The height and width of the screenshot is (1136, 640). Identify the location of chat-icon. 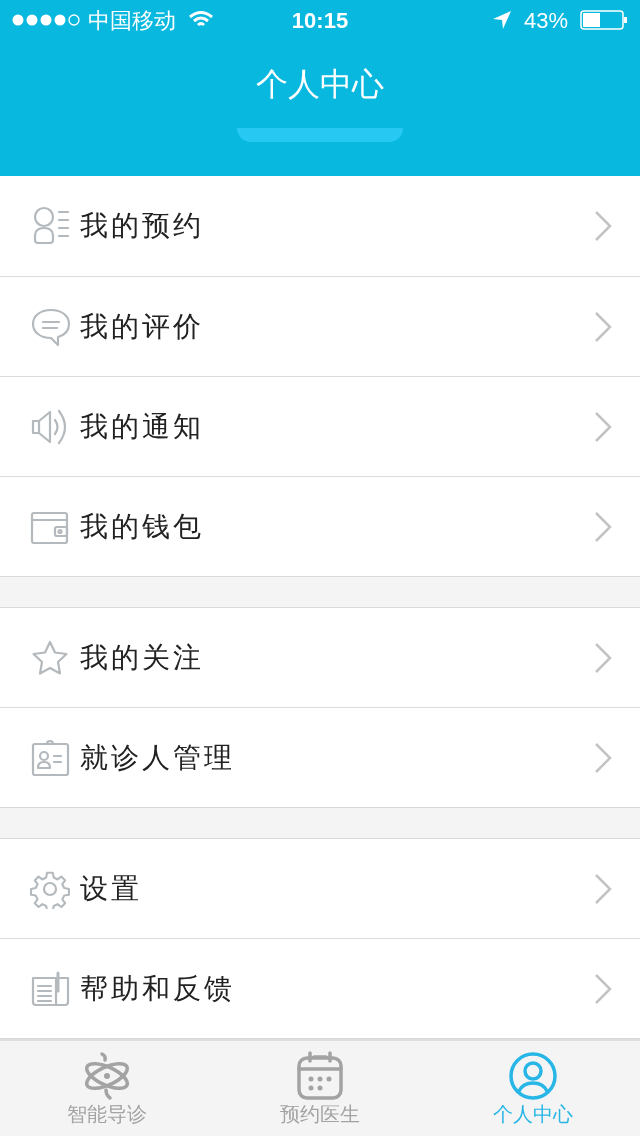
(51, 326).